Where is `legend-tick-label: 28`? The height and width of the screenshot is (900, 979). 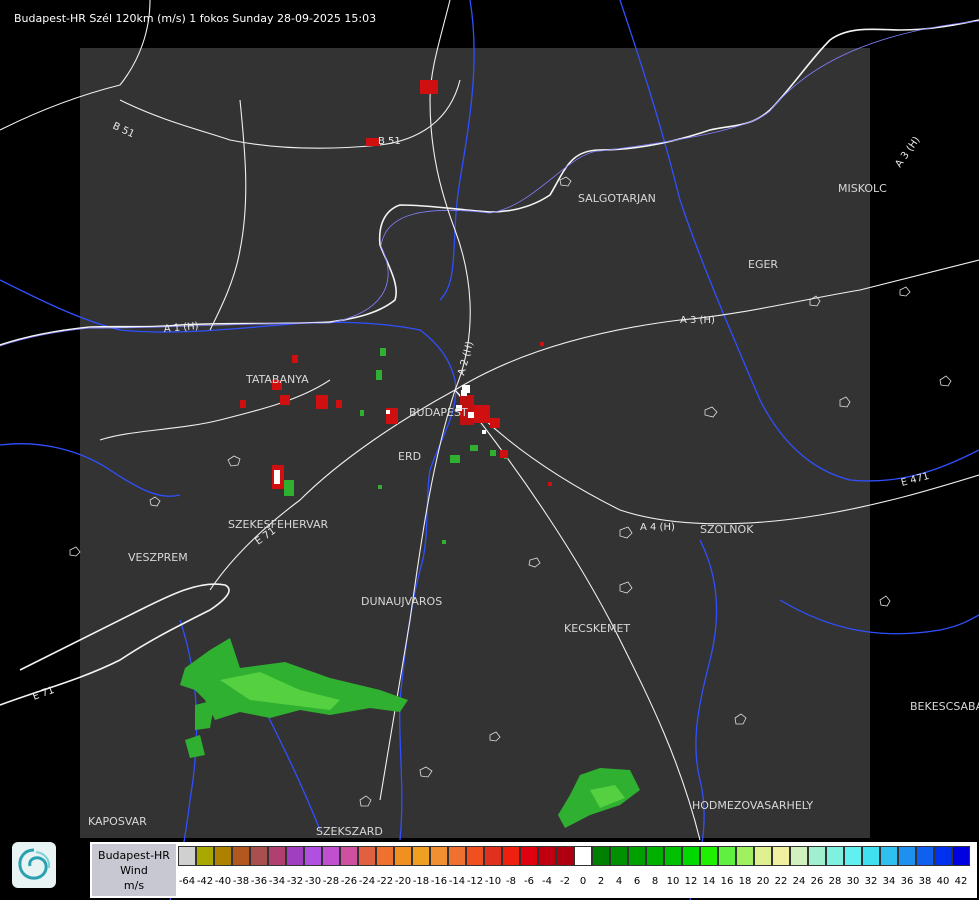
legend-tick-label: 28 is located at coordinates (835, 881).